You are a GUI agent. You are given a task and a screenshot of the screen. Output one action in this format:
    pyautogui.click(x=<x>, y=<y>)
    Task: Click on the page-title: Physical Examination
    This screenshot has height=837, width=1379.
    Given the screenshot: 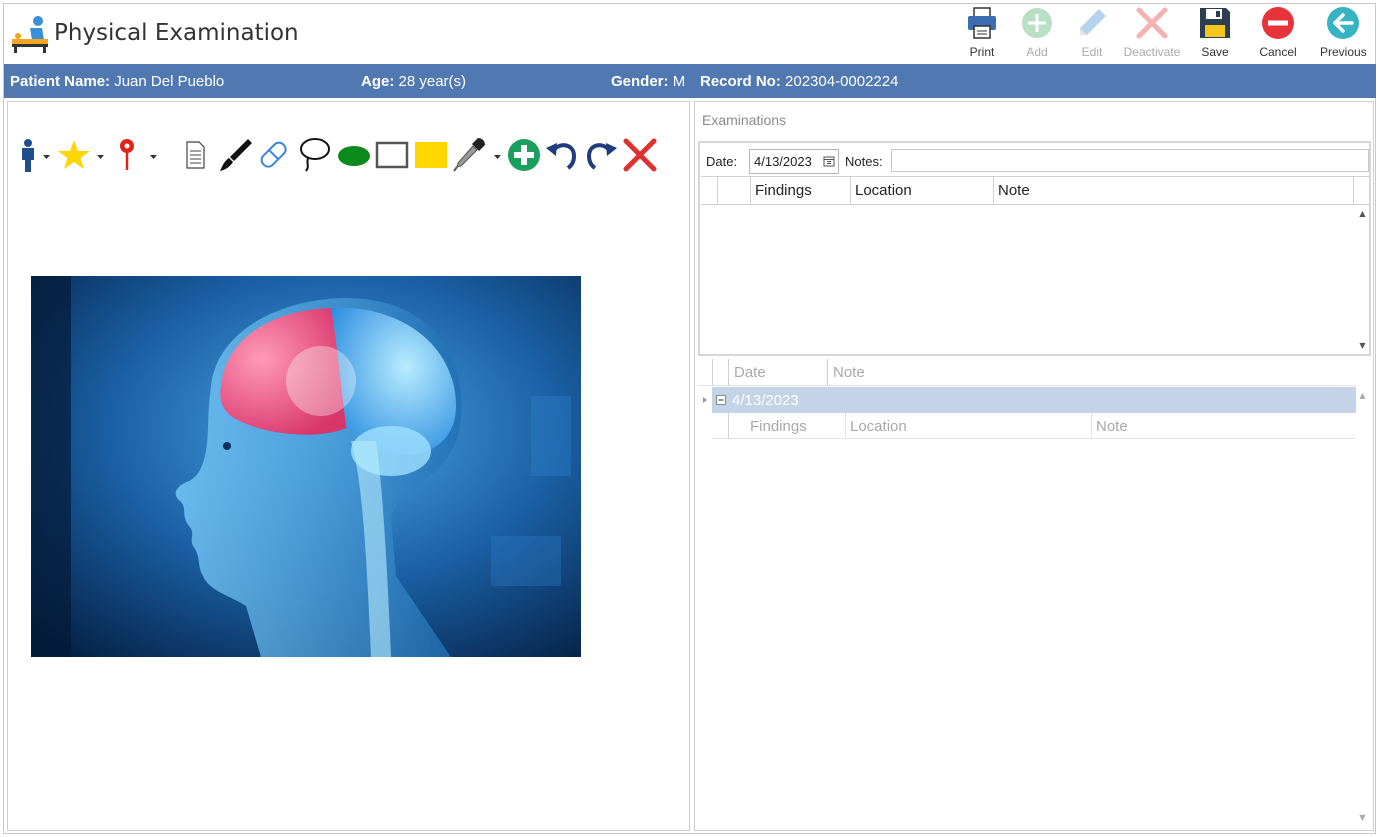 What is the action you would take?
    pyautogui.click(x=176, y=33)
    